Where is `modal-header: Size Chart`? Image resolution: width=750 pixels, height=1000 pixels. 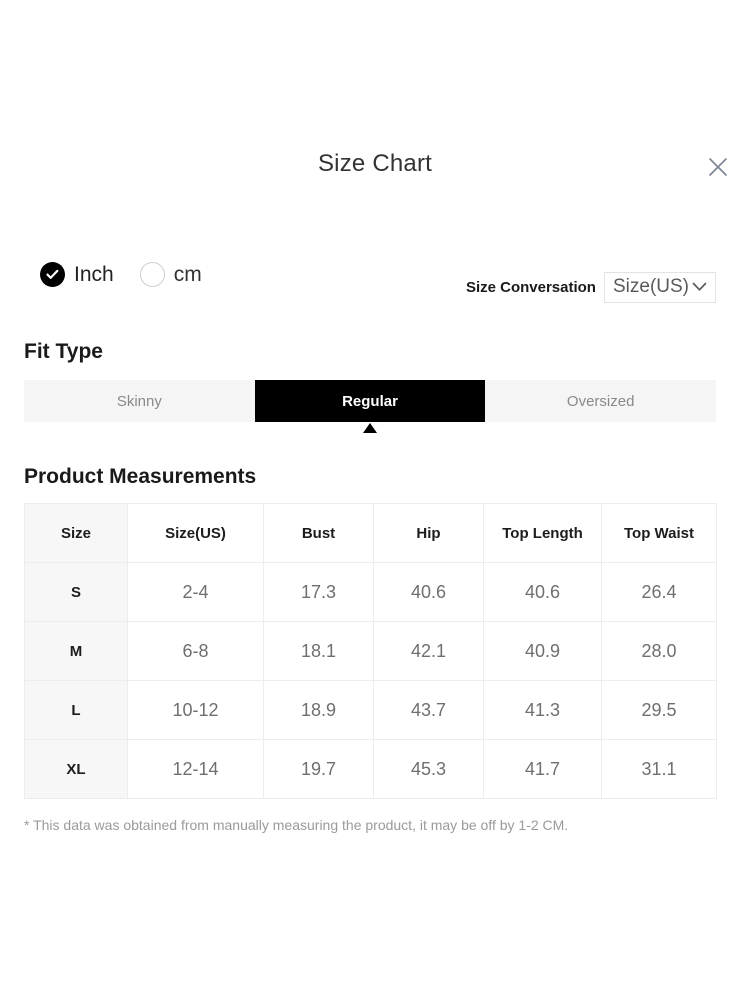 modal-header: Size Chart is located at coordinates (375, 178).